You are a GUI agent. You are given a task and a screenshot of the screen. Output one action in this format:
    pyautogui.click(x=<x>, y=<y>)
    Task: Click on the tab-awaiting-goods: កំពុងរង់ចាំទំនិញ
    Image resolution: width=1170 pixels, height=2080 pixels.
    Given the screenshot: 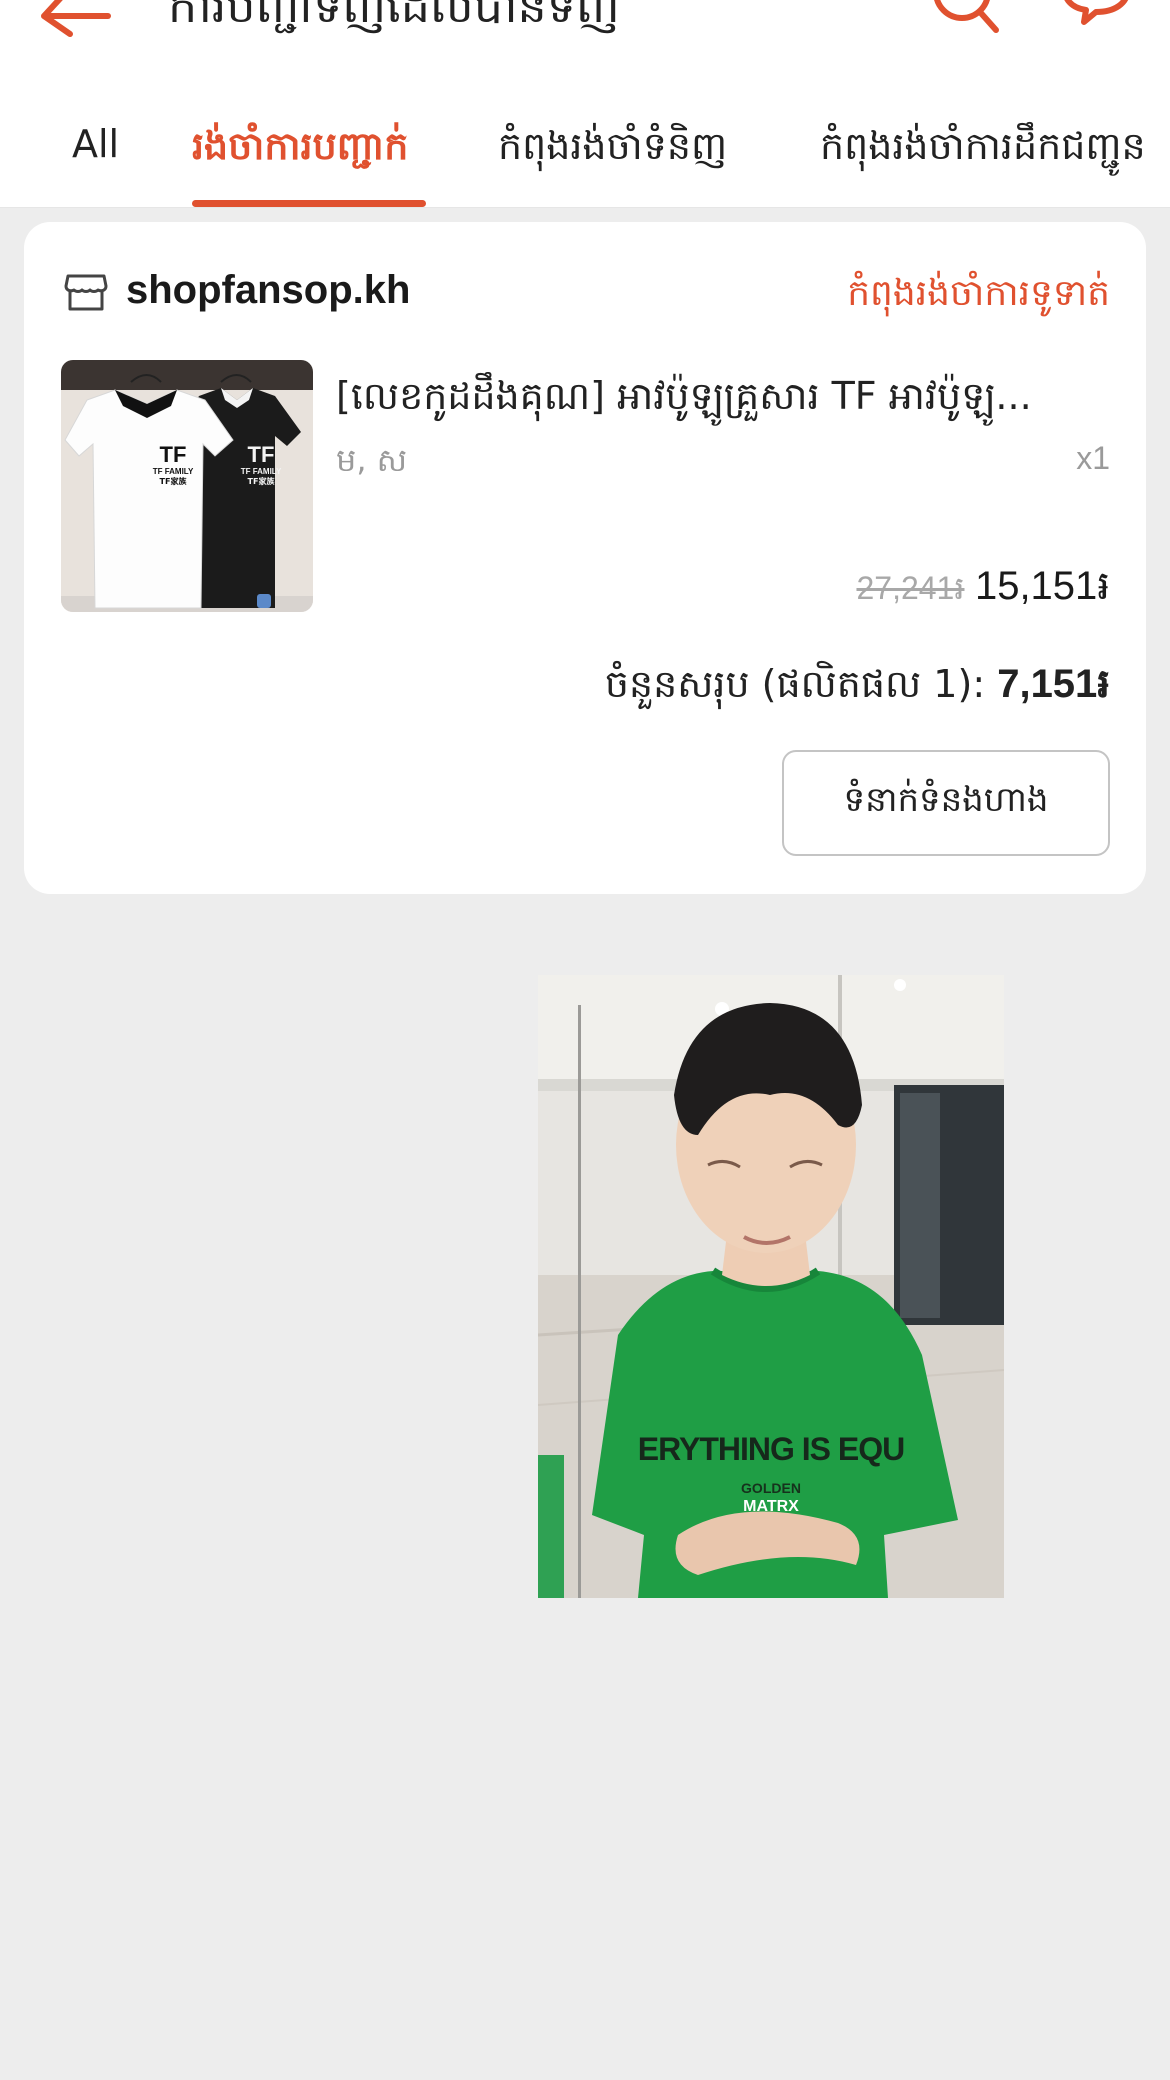 What is the action you would take?
    pyautogui.click(x=612, y=150)
    